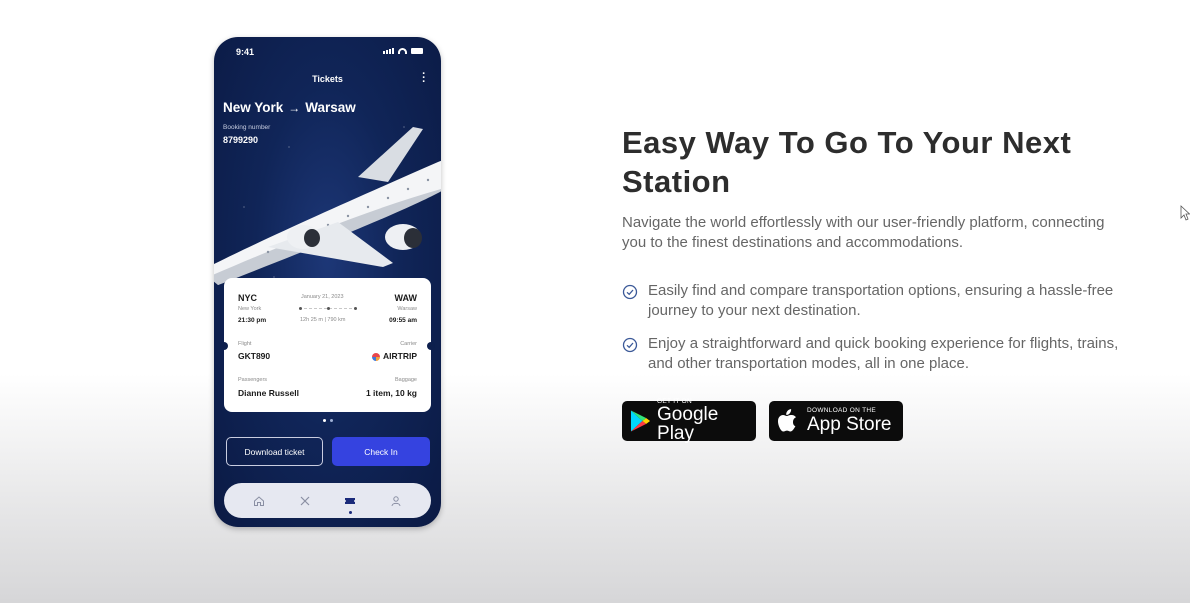 Image resolution: width=1190 pixels, height=603 pixels. What do you see at coordinates (327, 420) in the screenshot?
I see `carousel-pager` at bounding box center [327, 420].